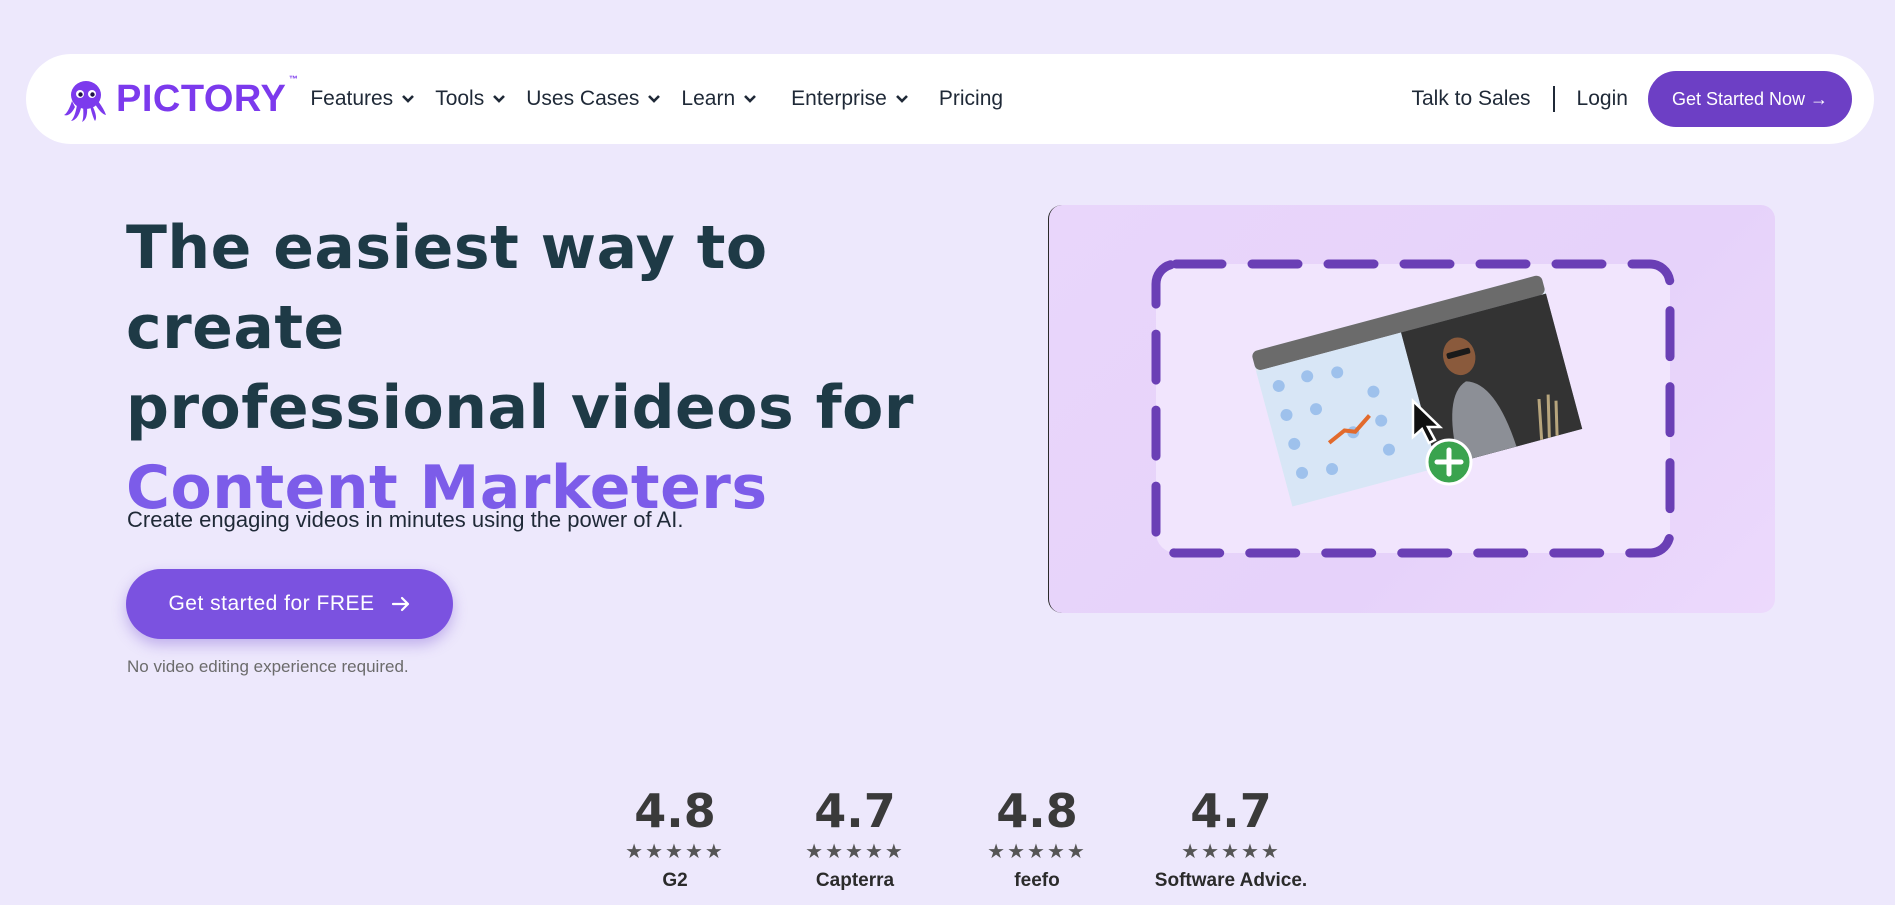  I want to click on arrow-right-icon, so click(400, 604).